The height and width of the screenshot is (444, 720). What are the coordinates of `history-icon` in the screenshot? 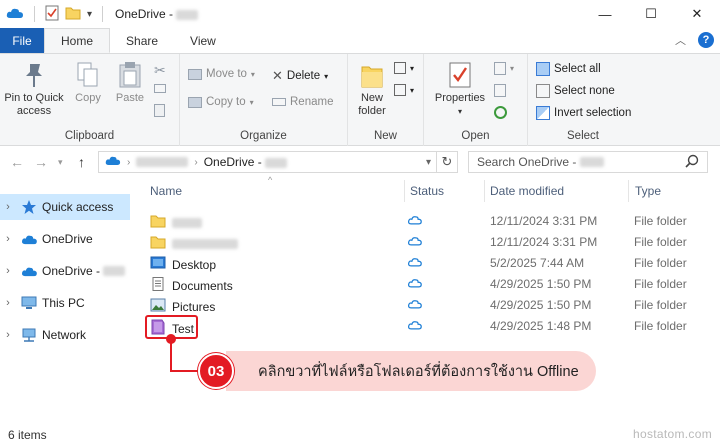 It's located at (500, 112).